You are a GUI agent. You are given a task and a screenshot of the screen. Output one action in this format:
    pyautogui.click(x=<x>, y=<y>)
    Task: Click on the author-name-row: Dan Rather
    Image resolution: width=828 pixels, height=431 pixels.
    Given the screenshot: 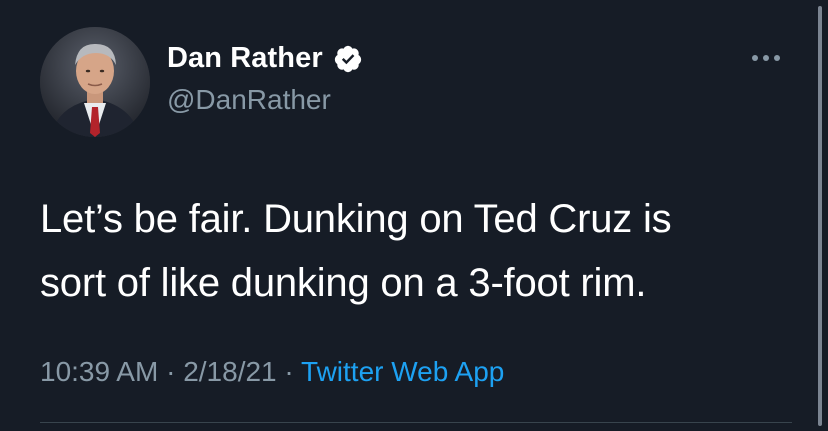 What is the action you would take?
    pyautogui.click(x=265, y=58)
    